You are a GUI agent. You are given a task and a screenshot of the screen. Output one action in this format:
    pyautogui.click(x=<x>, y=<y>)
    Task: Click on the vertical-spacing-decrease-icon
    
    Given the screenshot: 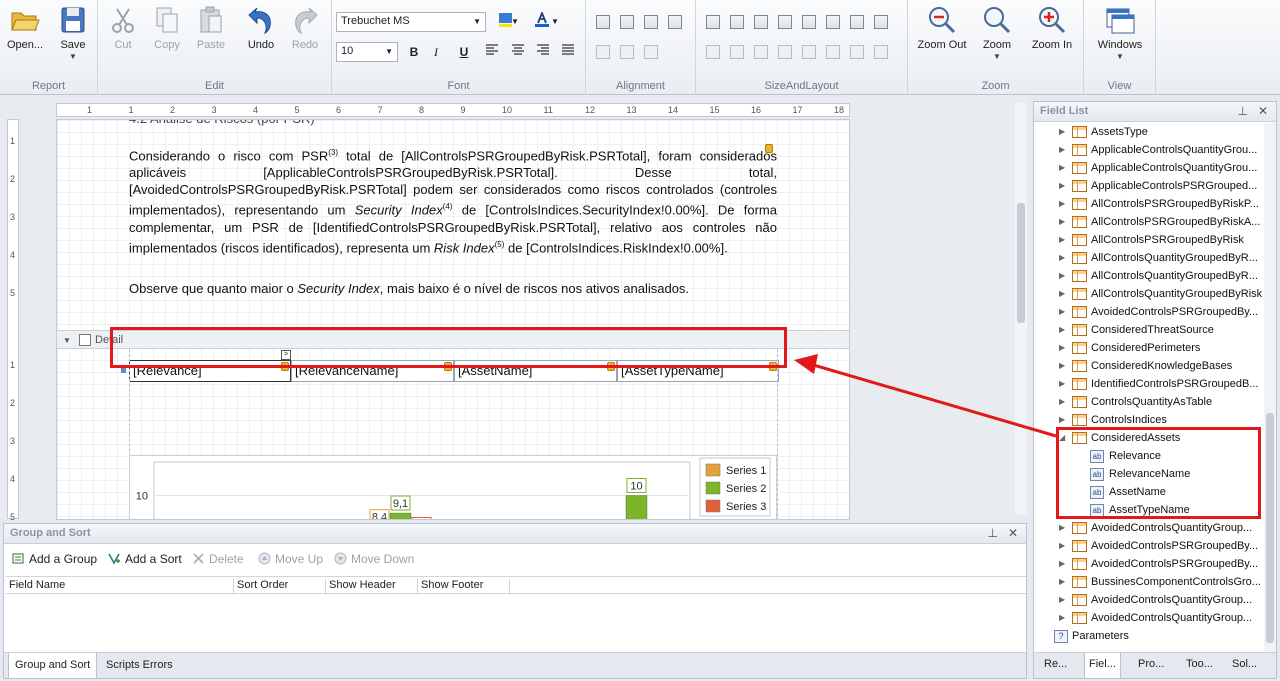 What is the action you would take?
    pyautogui.click(x=881, y=22)
    